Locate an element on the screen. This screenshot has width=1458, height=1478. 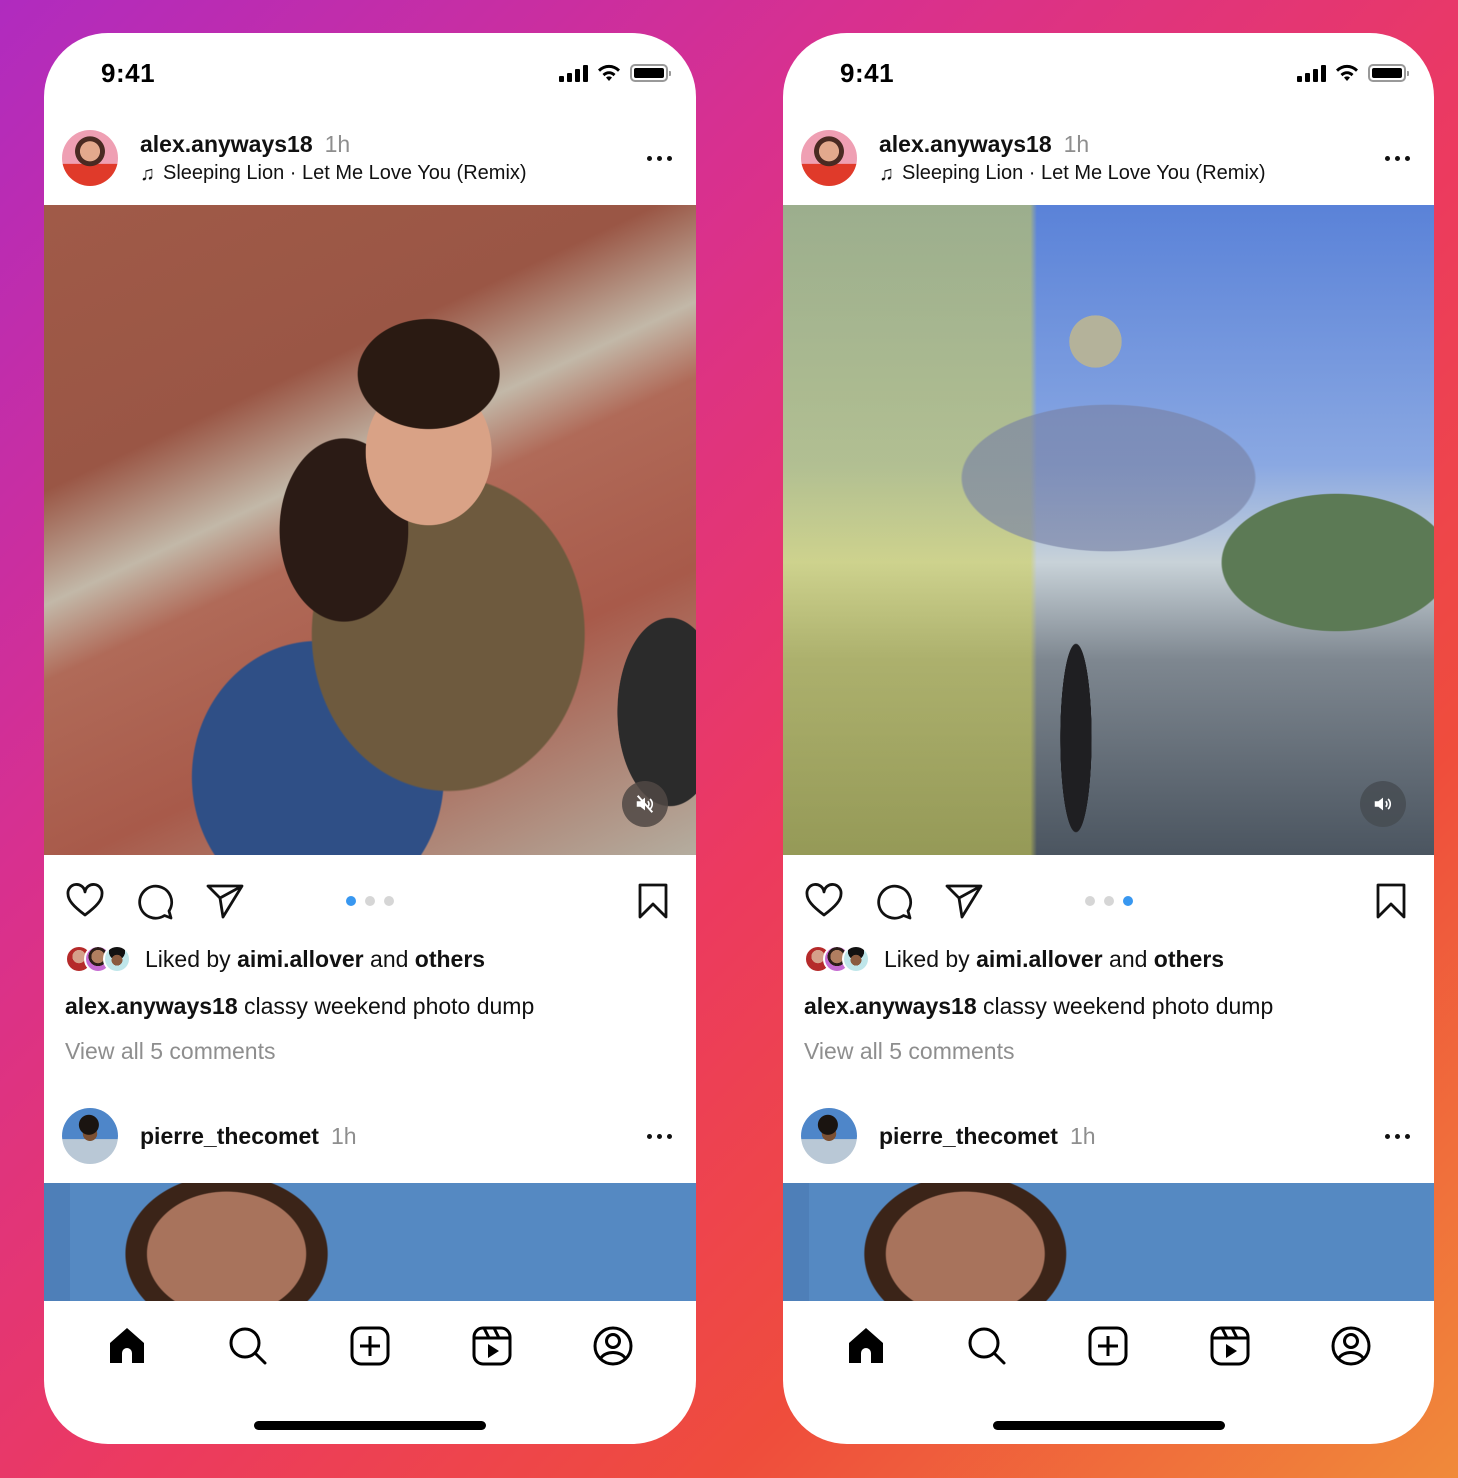
comment-icon is located at coordinates (895, 902).